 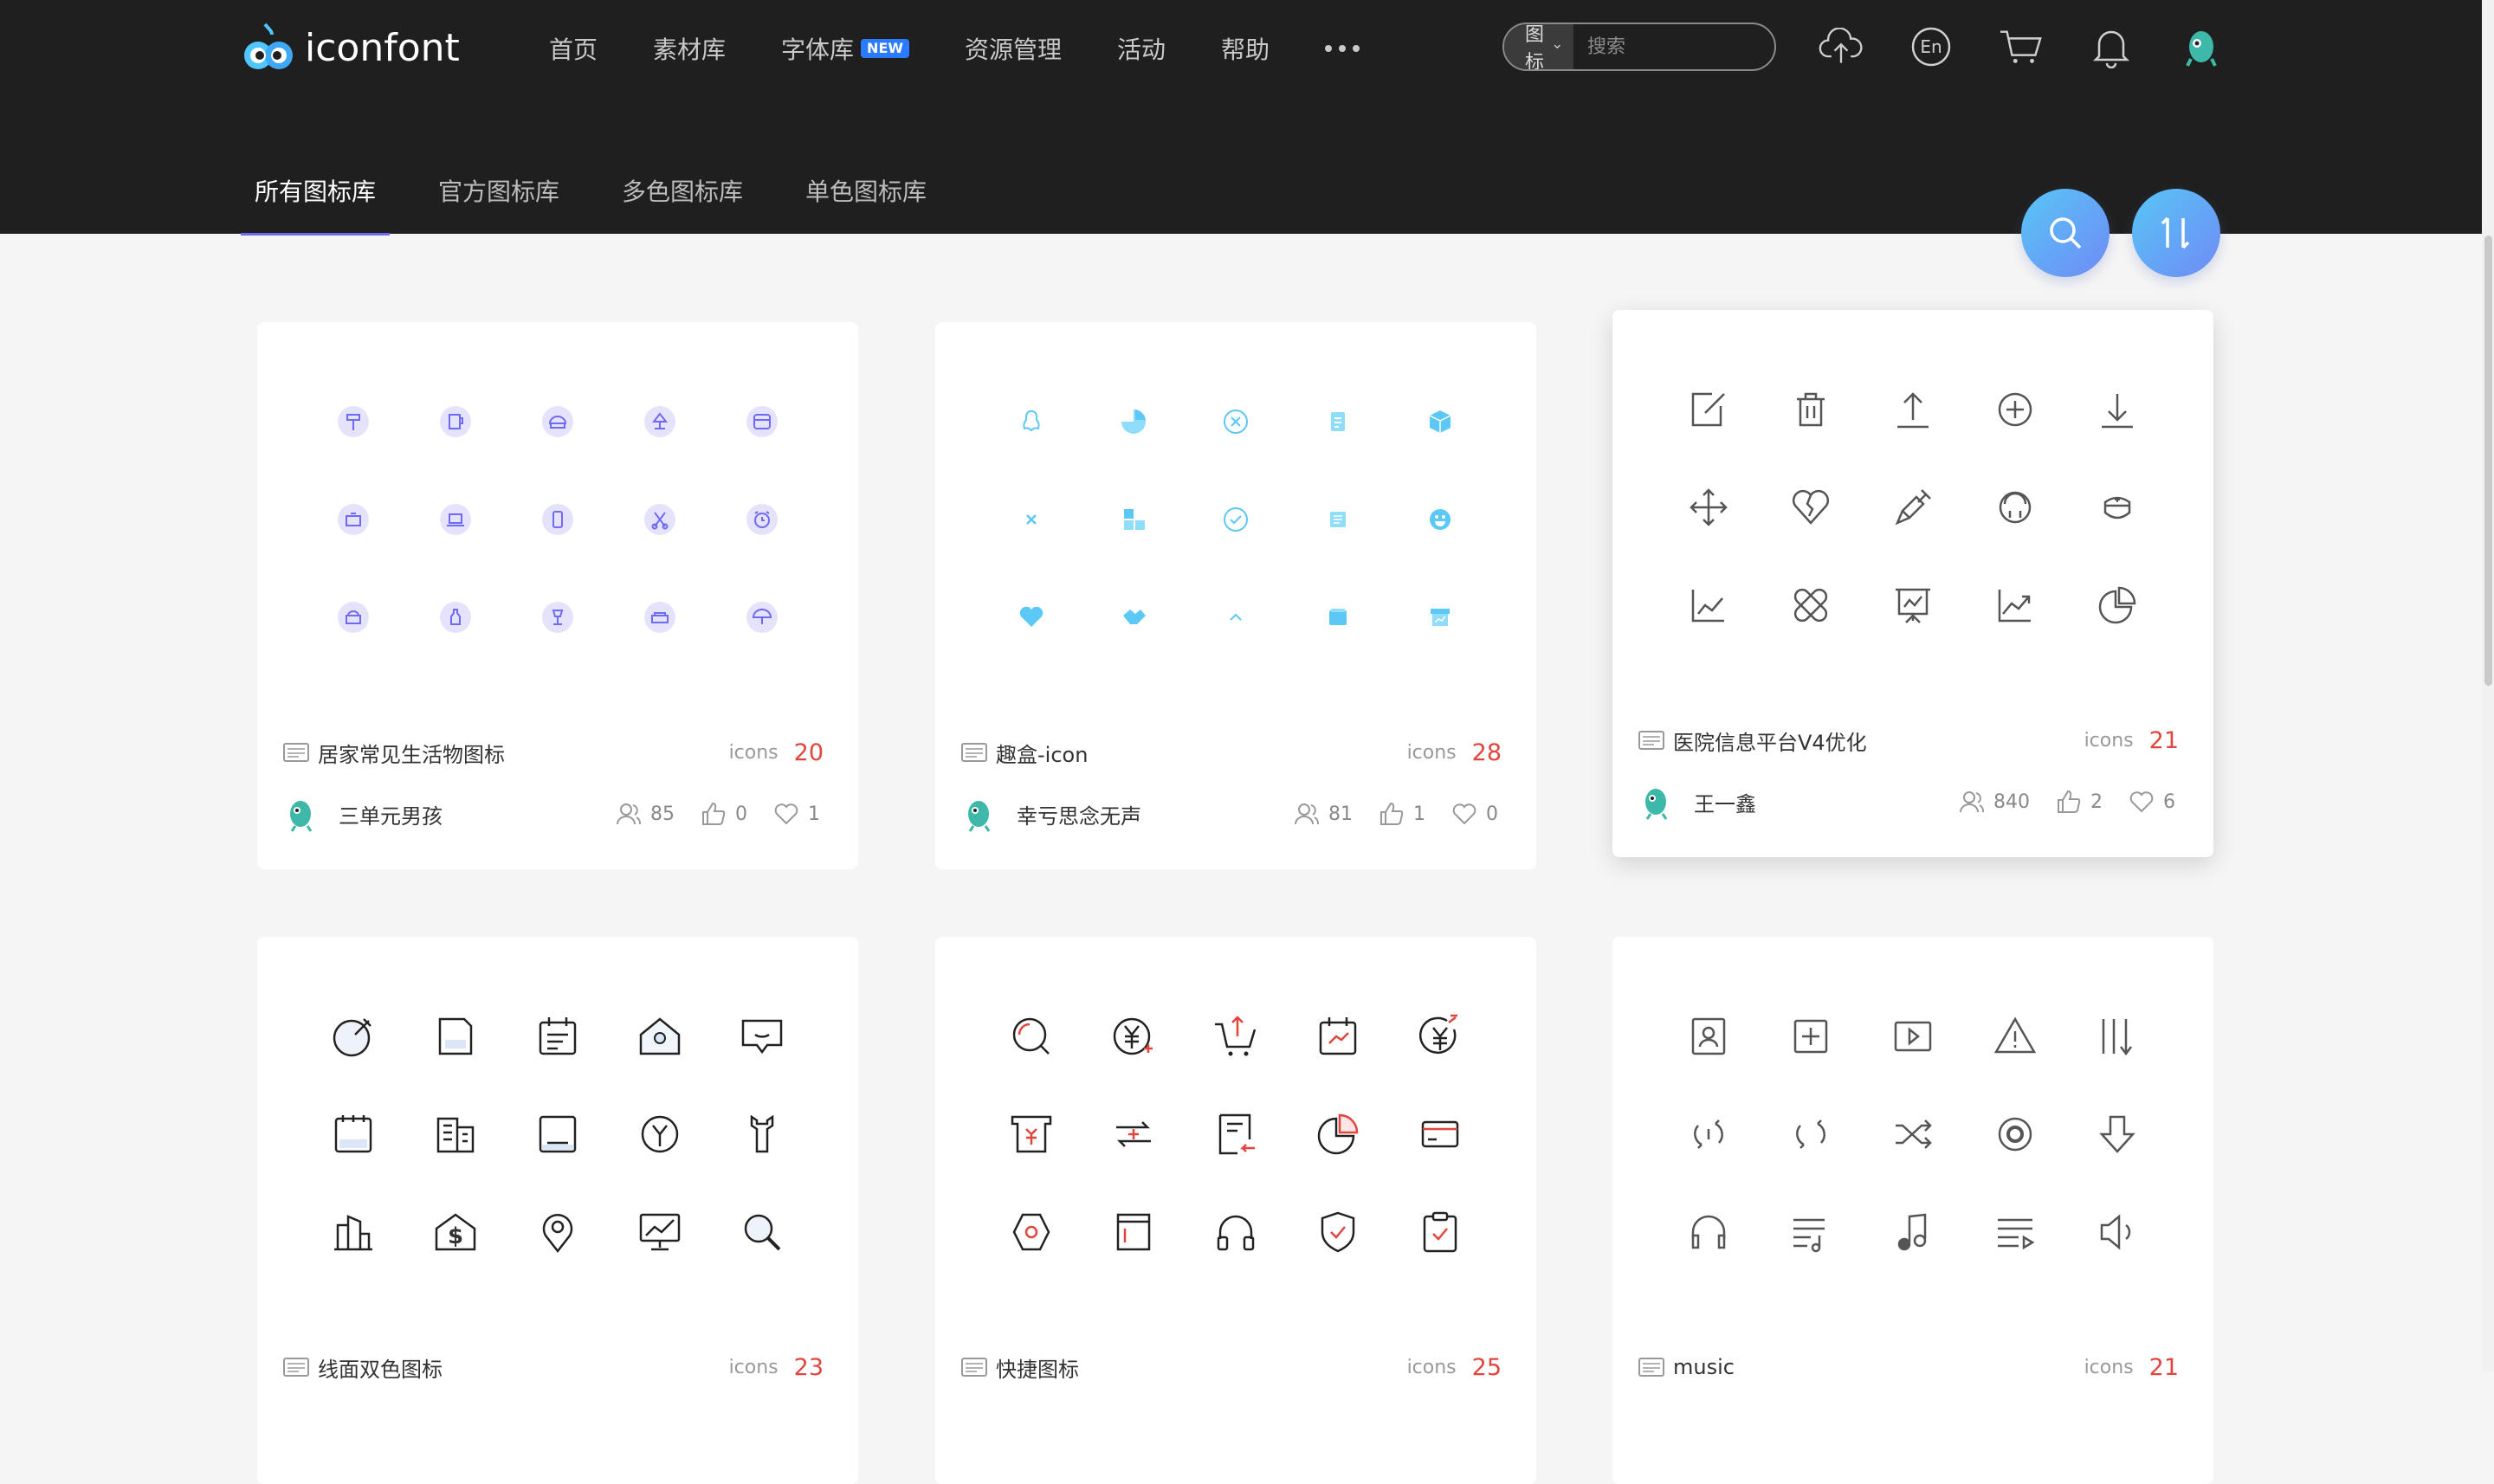 I want to click on tab-multicolor: 多色图标库, so click(x=682, y=204).